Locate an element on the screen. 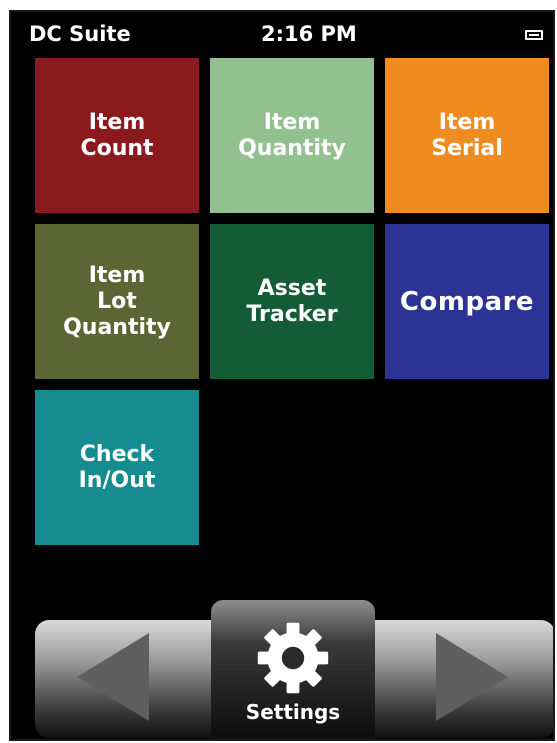  tile-item-serial-label: Item Serial is located at coordinates (467, 135).